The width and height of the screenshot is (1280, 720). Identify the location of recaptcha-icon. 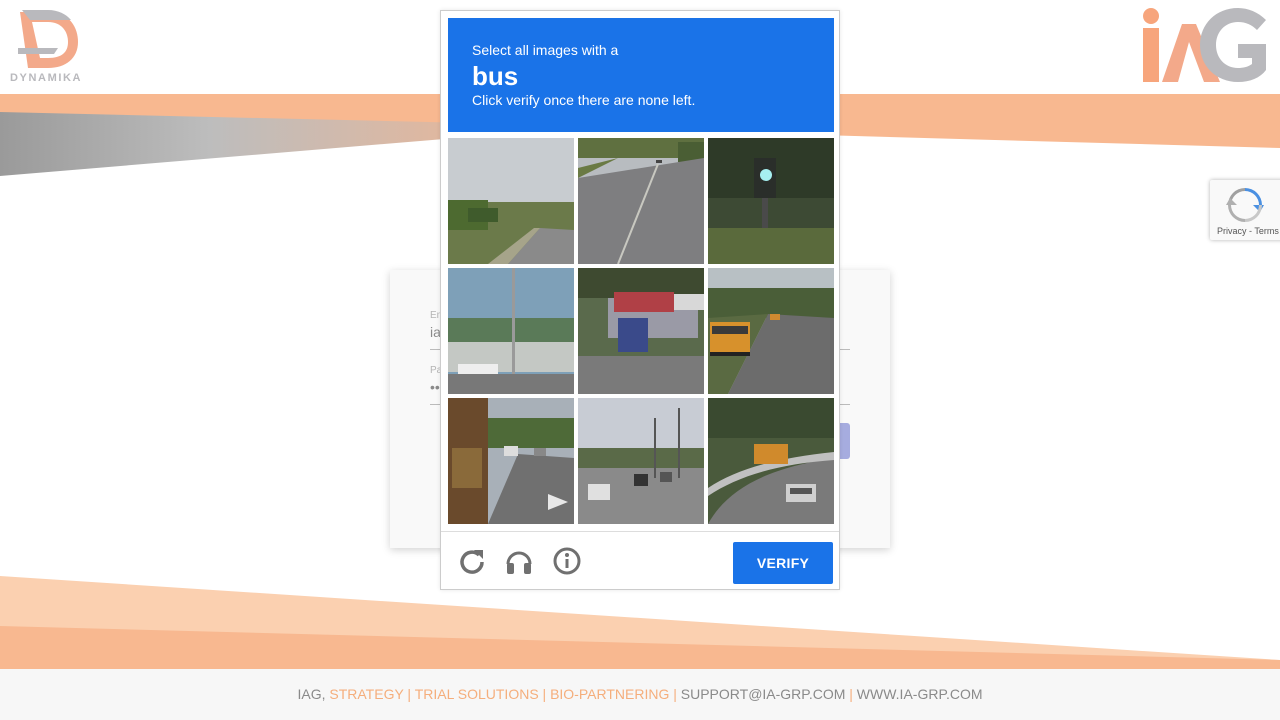
(1245, 205).